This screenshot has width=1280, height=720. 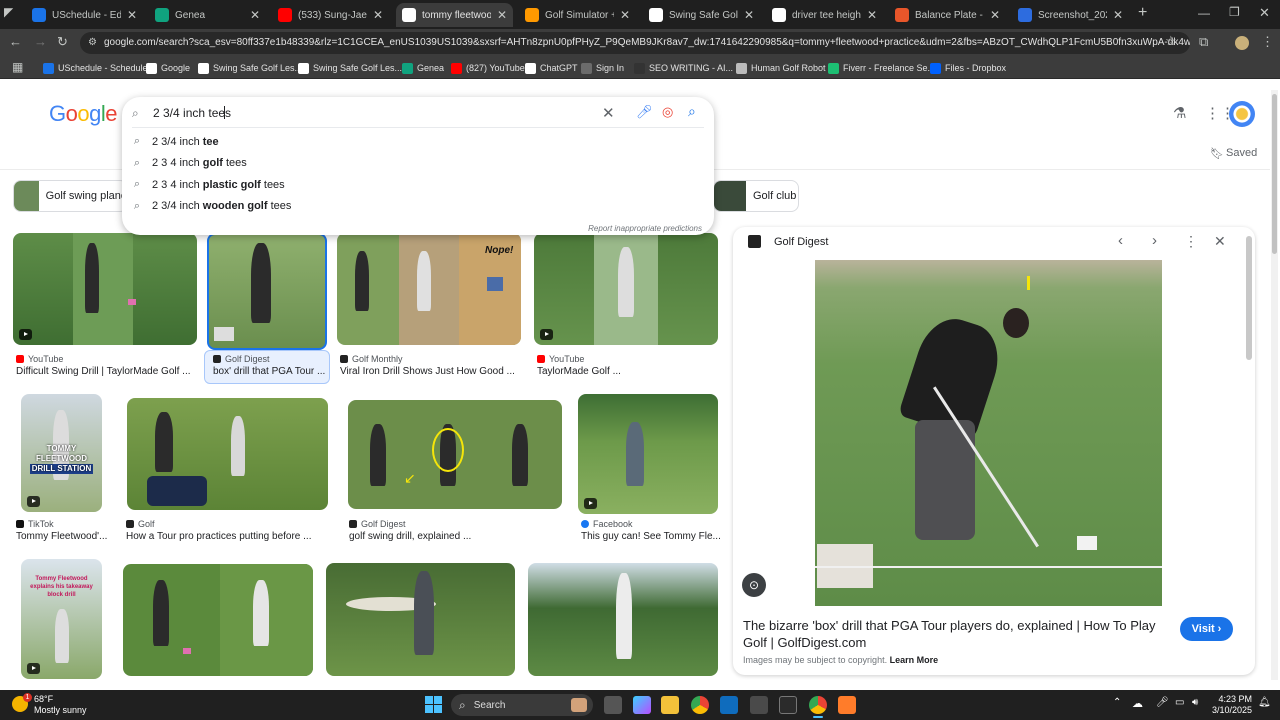 I want to click on bookmark-item: Human Golf Robot, so click(x=781, y=68).